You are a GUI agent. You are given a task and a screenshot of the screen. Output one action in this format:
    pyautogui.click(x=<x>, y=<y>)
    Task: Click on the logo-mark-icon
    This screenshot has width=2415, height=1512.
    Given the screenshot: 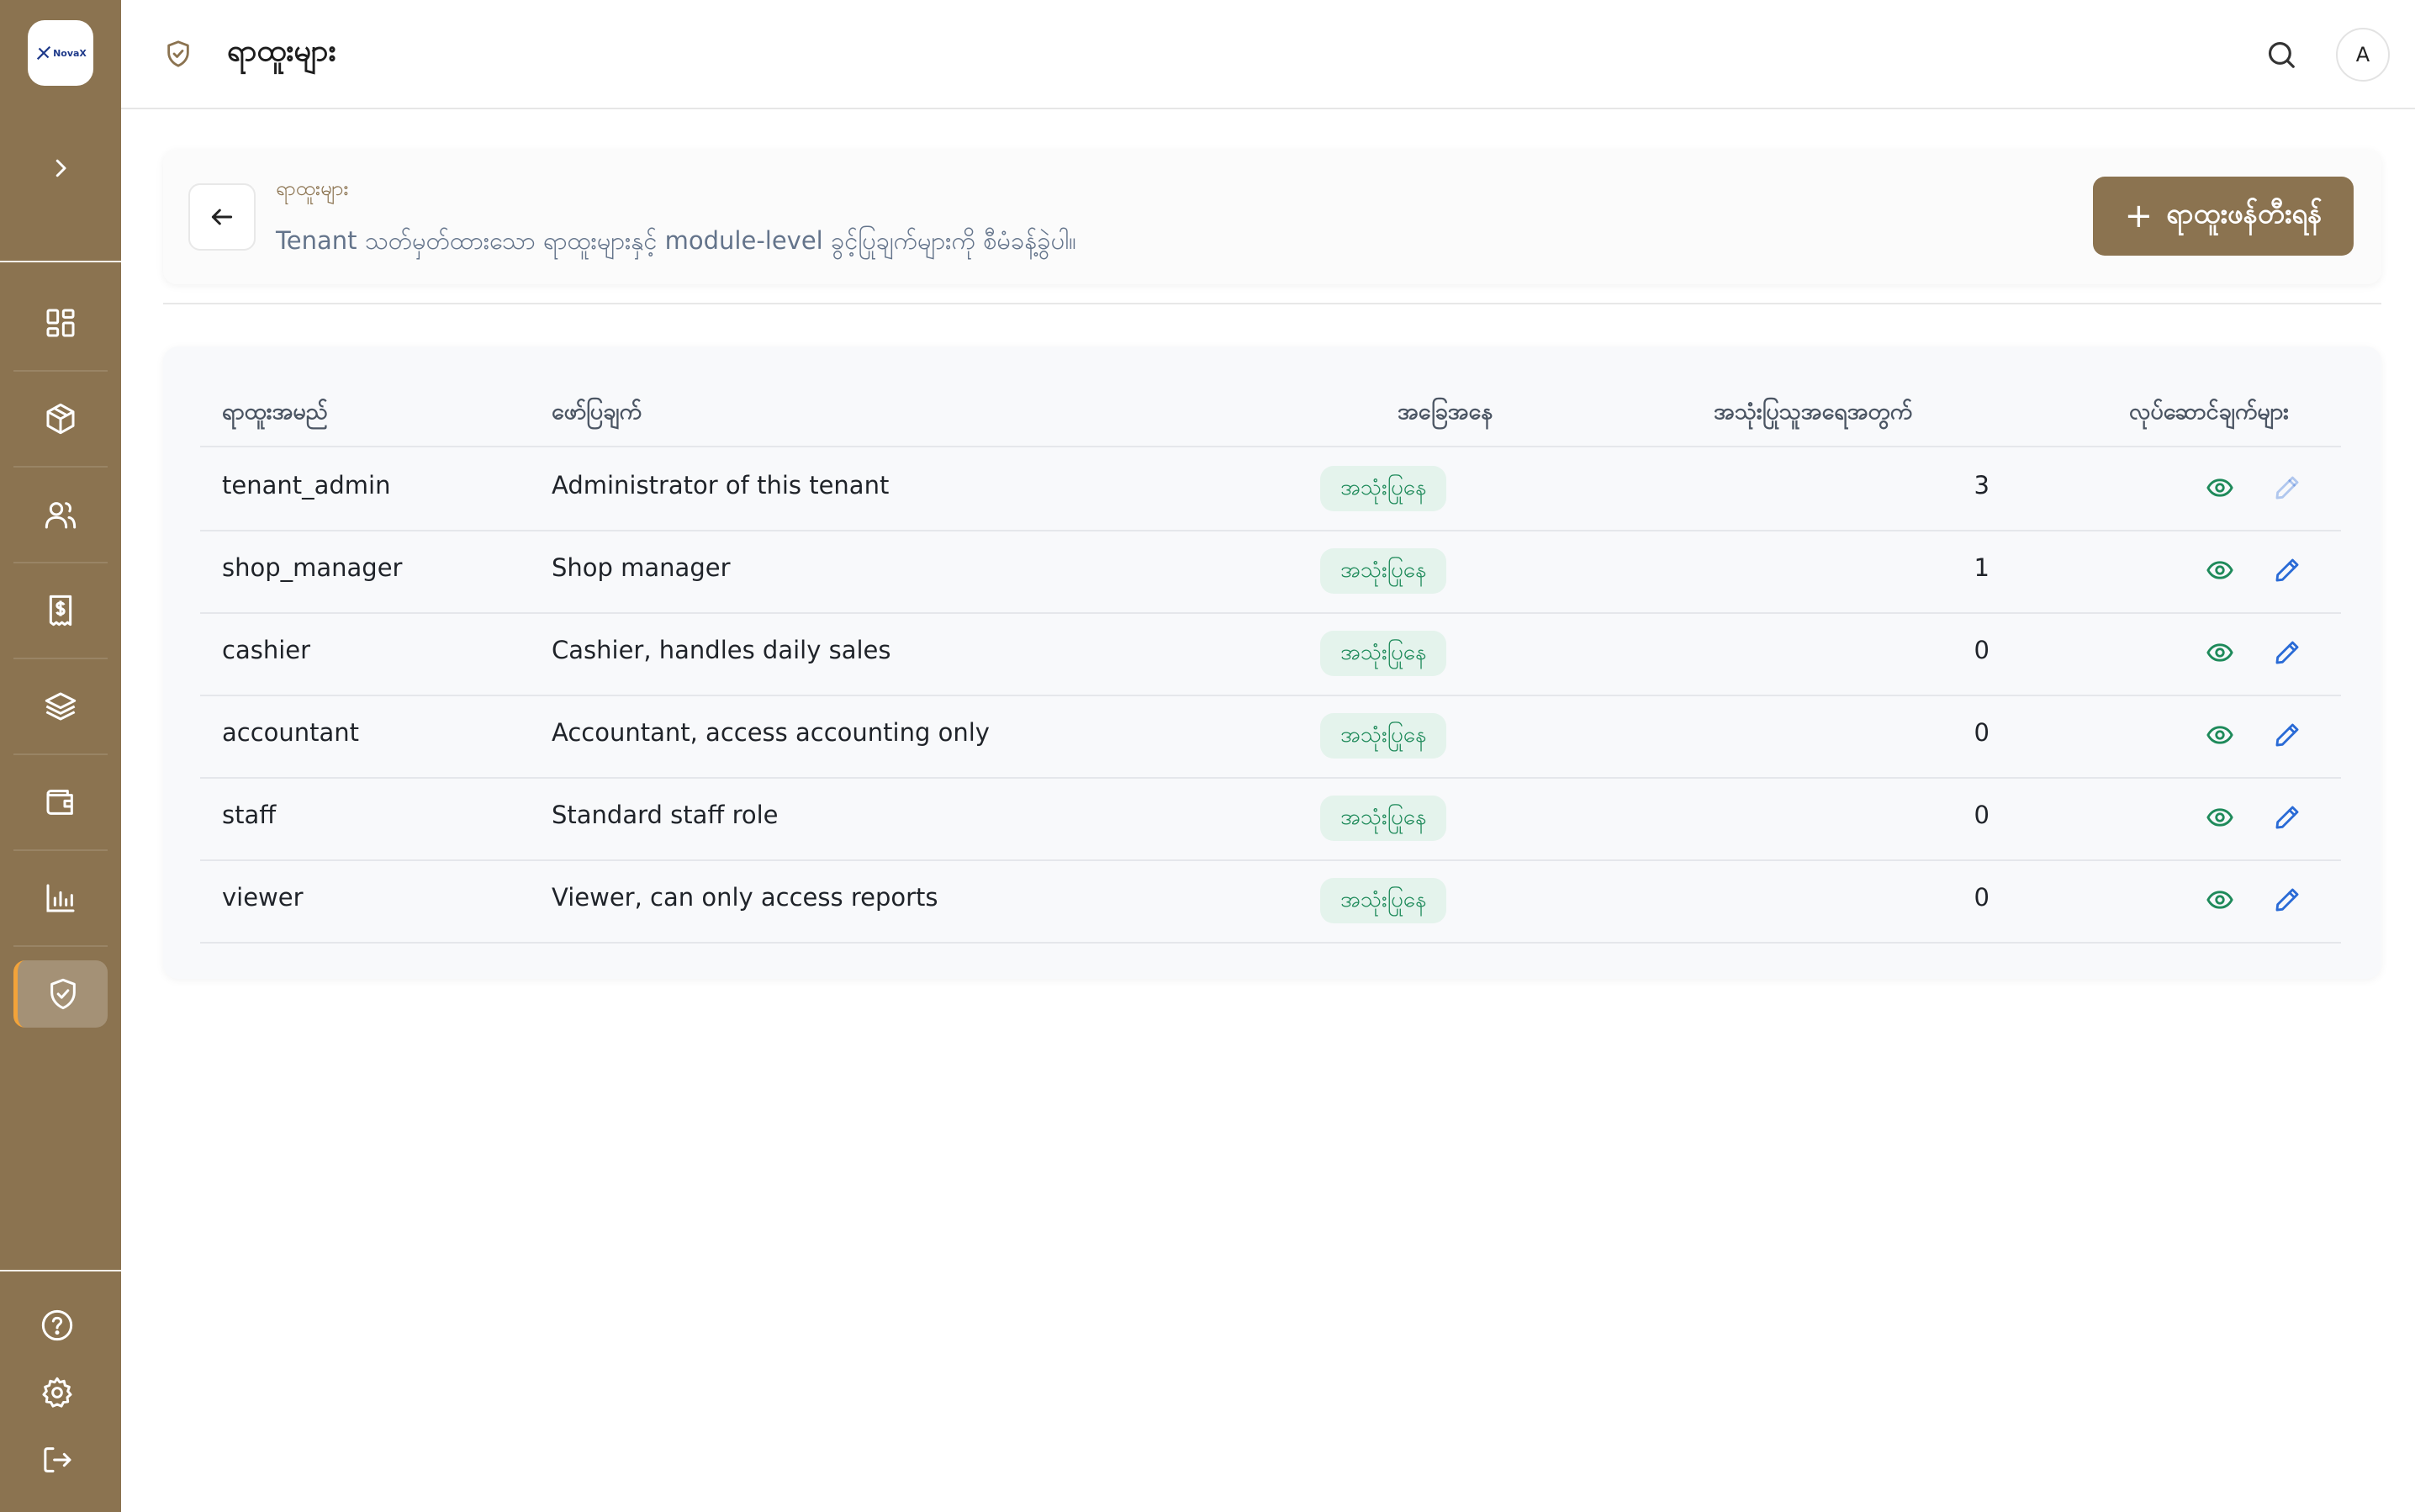 What is the action you would take?
    pyautogui.click(x=43, y=53)
    